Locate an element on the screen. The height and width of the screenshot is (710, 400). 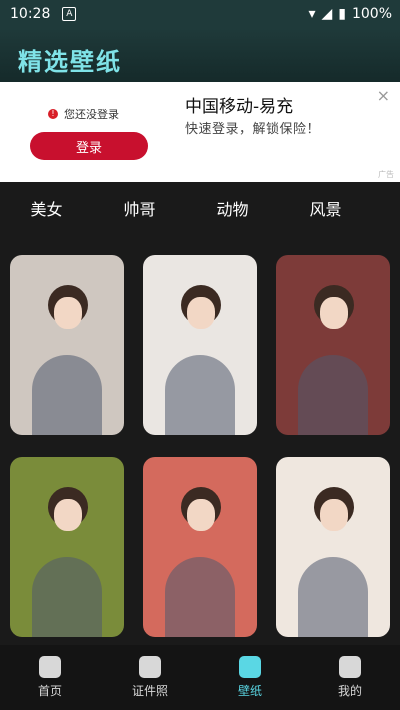
category-tabs: 美女 帅哥 动物 风景 is located at coordinates (200, 211).